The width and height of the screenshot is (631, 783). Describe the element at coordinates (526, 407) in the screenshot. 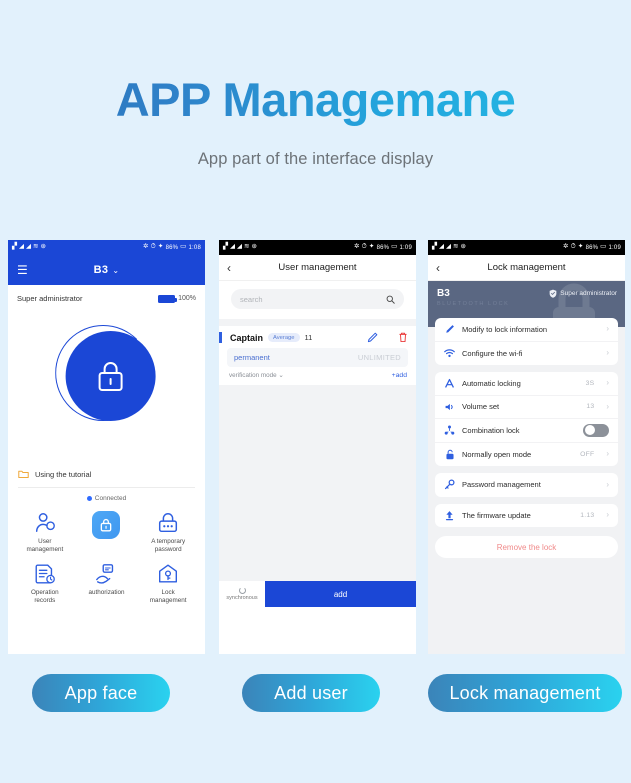

I see `row-volume-set: Volume set 13 ›` at that location.